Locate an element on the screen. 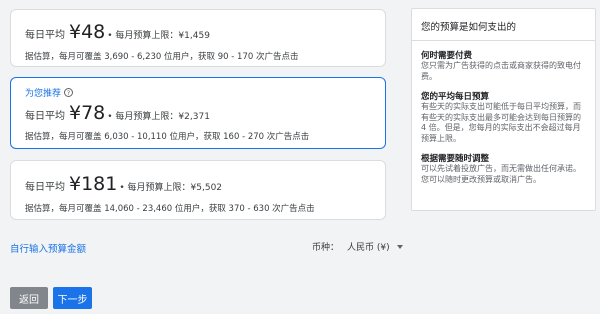  section-body: 您只需为广告获得的点击或商家获得的致电付费。 is located at coordinates (501, 71).